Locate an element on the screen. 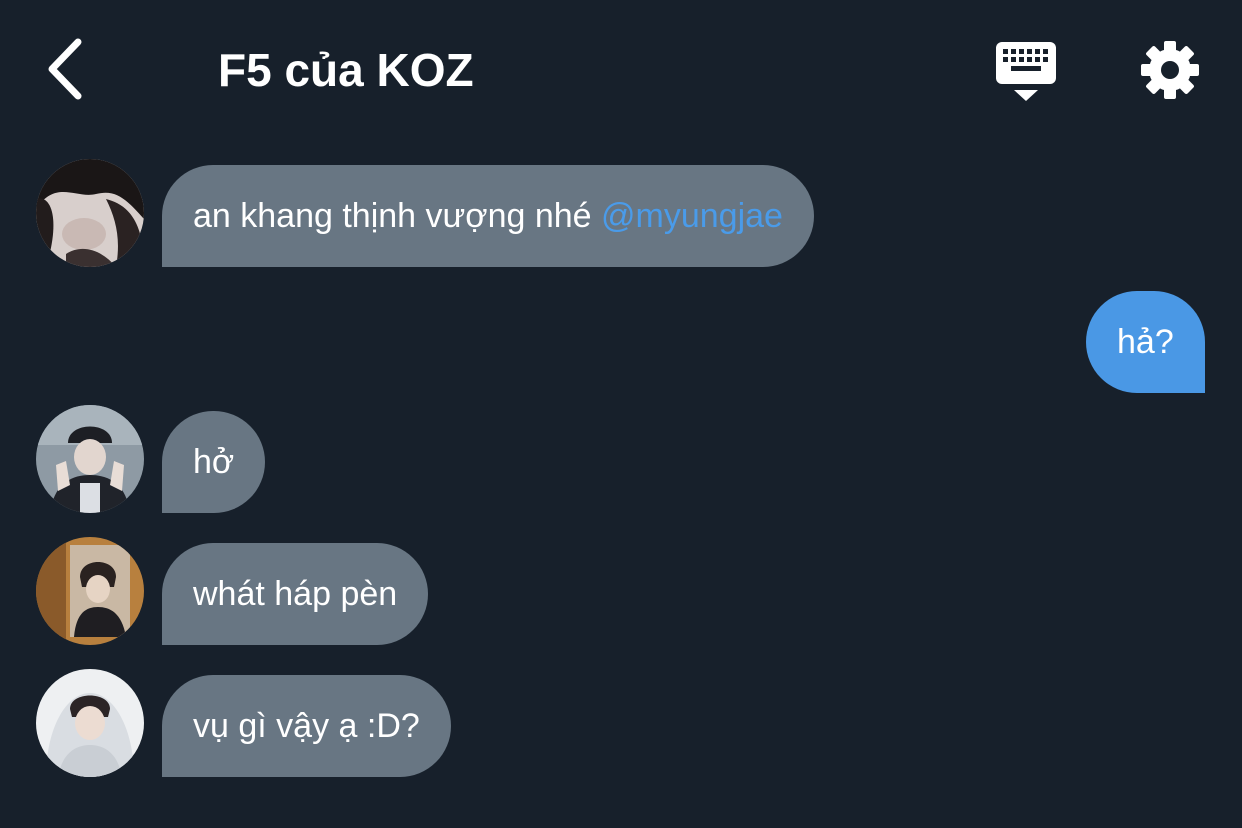  back-button is located at coordinates (68, 69).